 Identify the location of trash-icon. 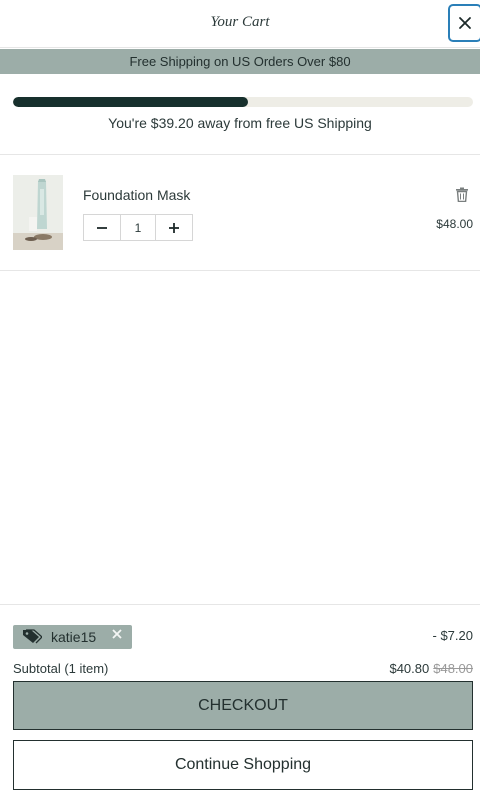
(462, 194).